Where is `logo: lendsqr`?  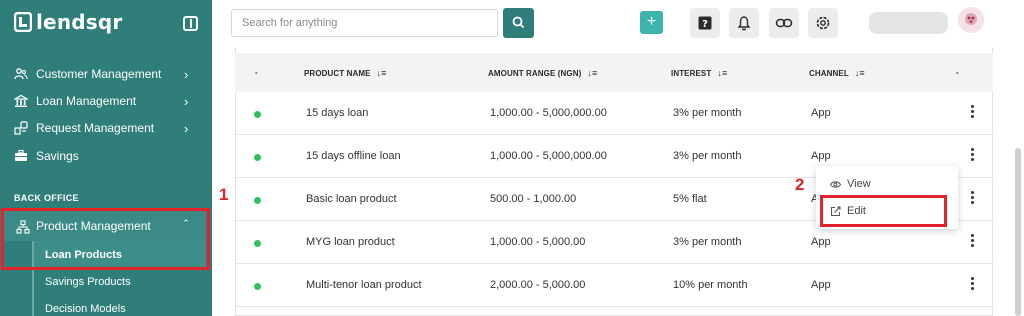
logo: lendsqr is located at coordinates (68, 22).